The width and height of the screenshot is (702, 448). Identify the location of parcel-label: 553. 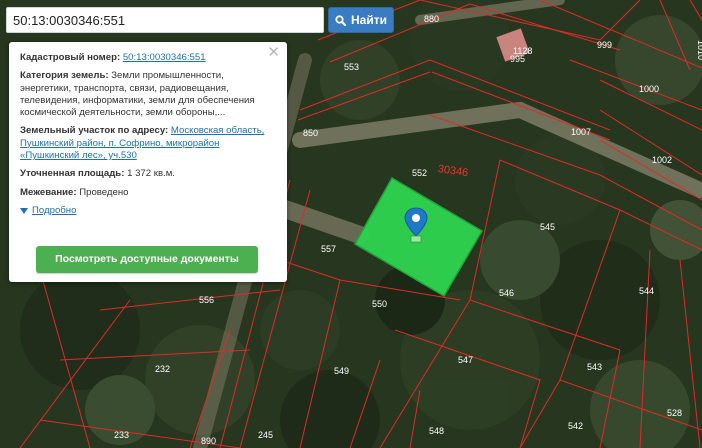
(351, 67).